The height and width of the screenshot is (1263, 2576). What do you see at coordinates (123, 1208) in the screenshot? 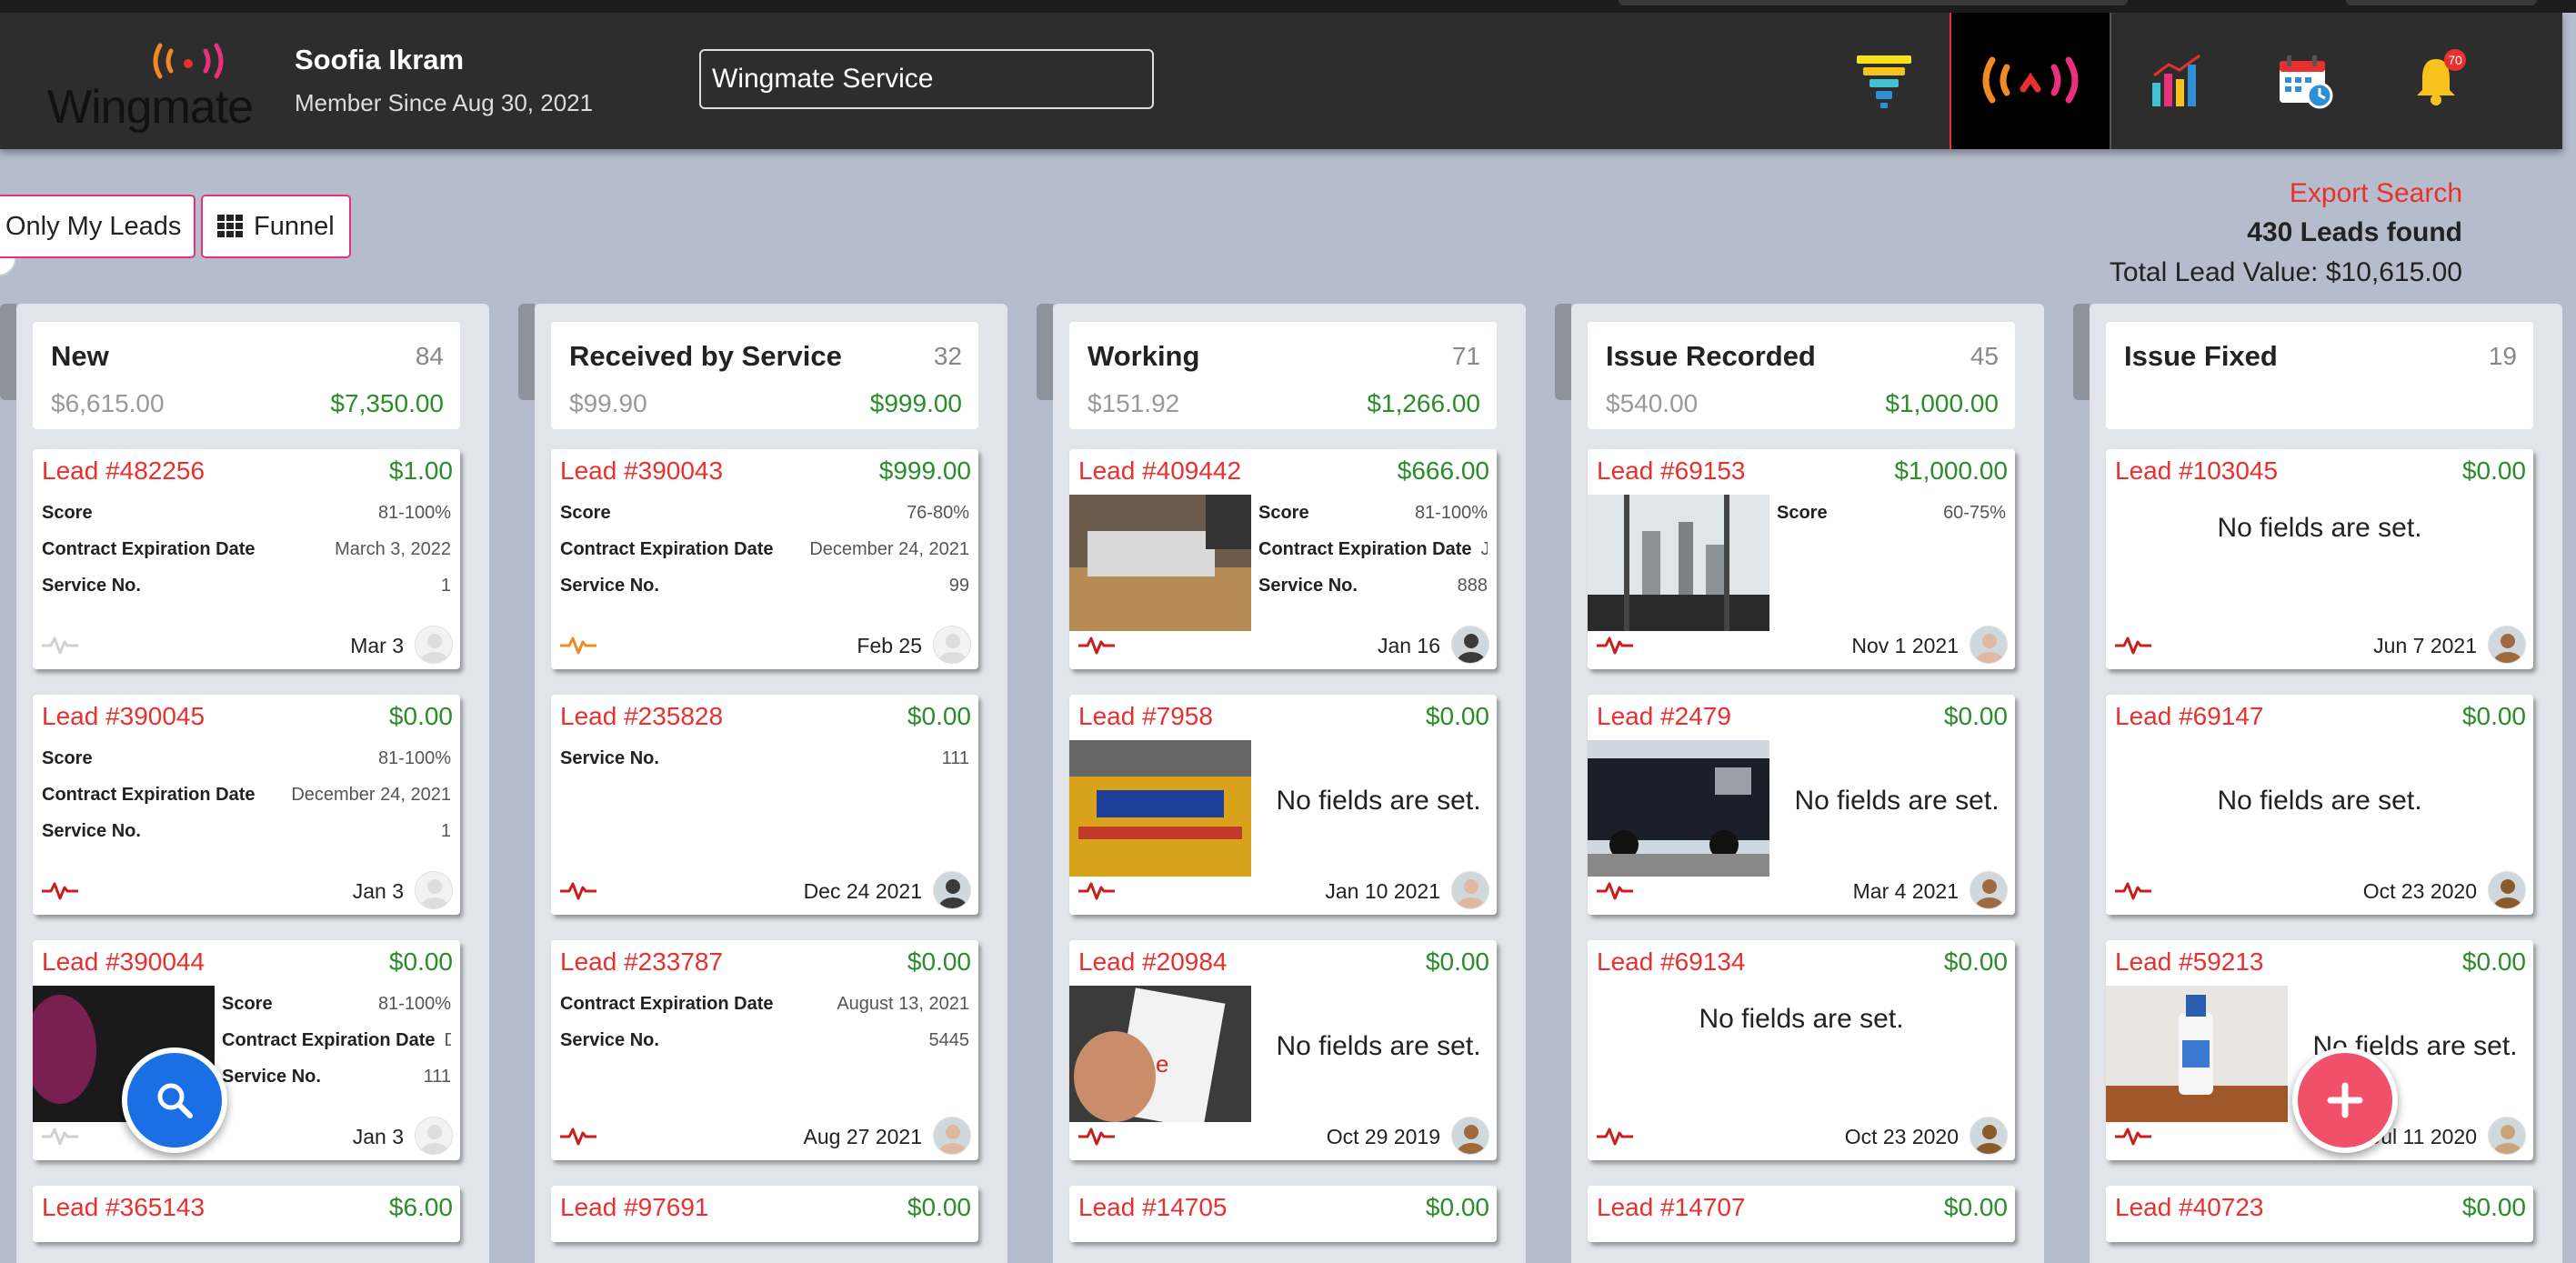
I see `lead-number-link: Lead #365143` at bounding box center [123, 1208].